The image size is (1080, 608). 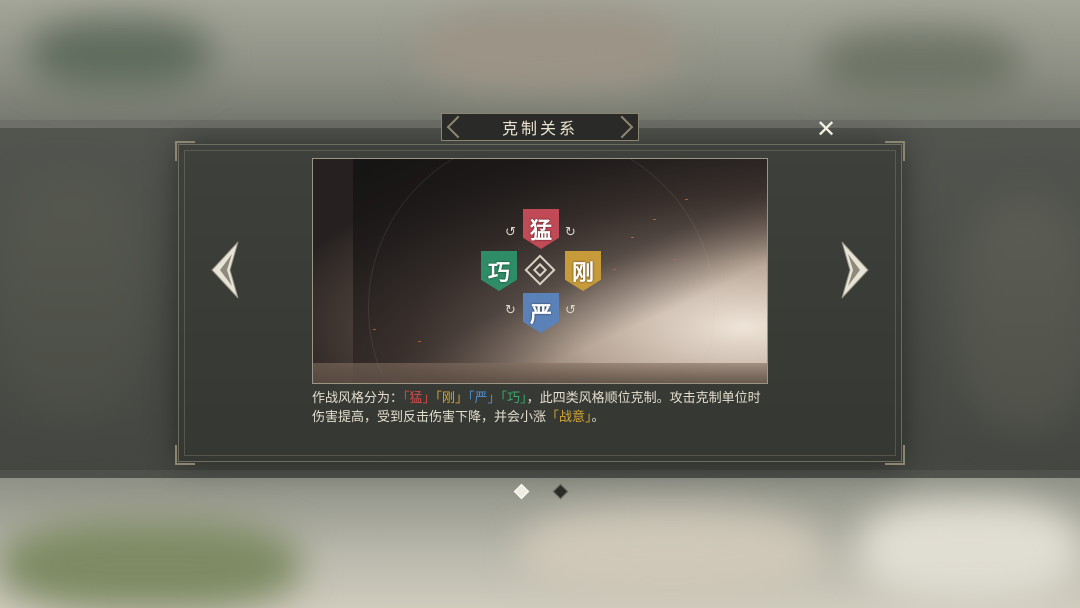 What do you see at coordinates (569, 417) in the screenshot?
I see `keyword-battle-spirit: 「战意」` at bounding box center [569, 417].